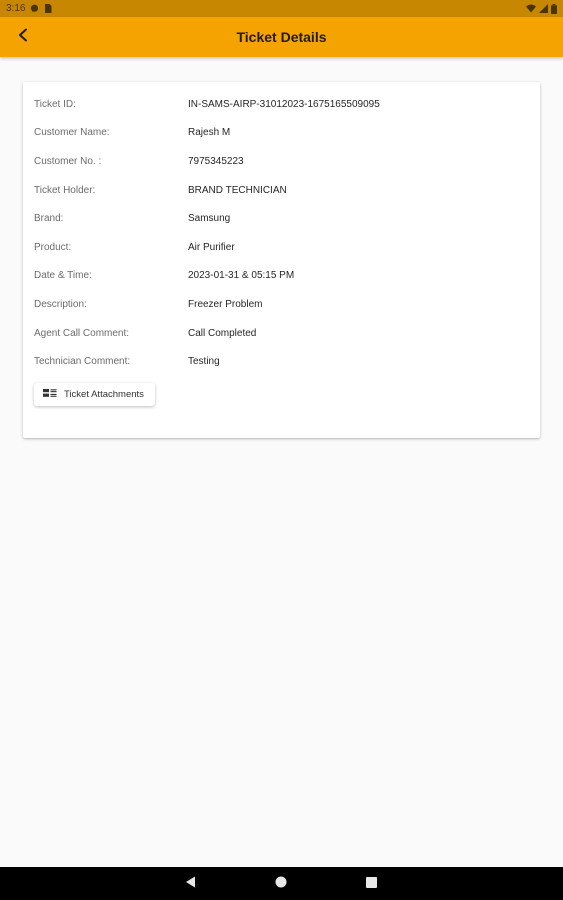  Describe the element at coordinates (554, 8) in the screenshot. I see `battery-icon` at that location.